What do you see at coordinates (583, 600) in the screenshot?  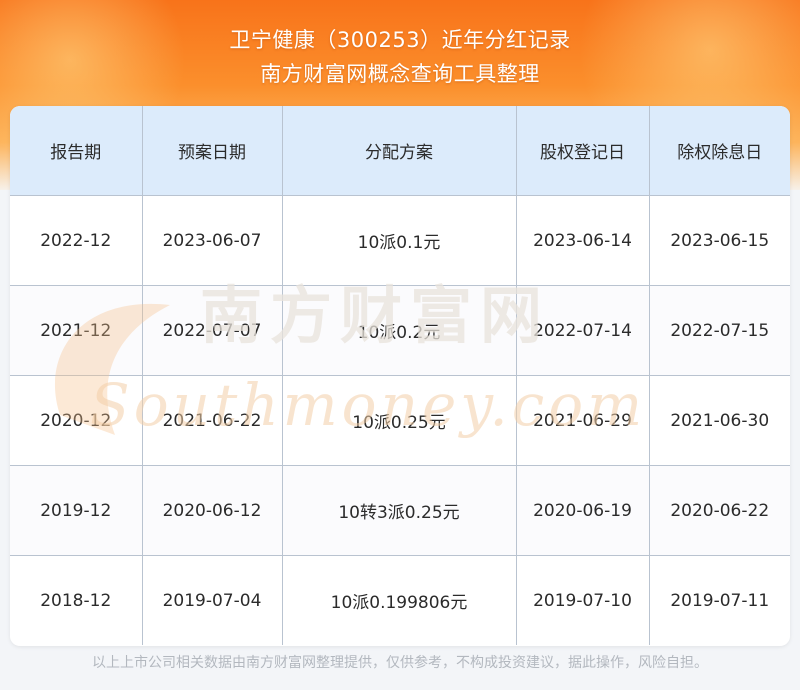 I see `cell-record-date: 2019-07-10` at bounding box center [583, 600].